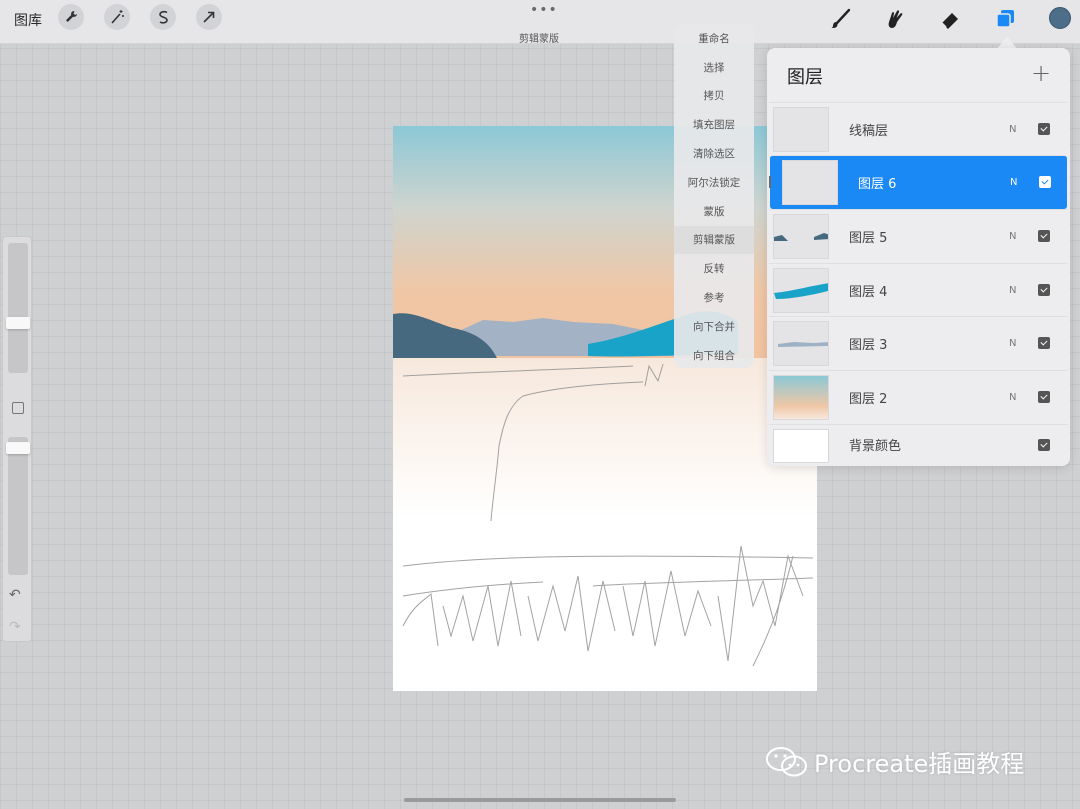 The height and width of the screenshot is (809, 1080). What do you see at coordinates (714, 153) in the screenshot?
I see `menu-item-clear-selection: 清除选区` at bounding box center [714, 153].